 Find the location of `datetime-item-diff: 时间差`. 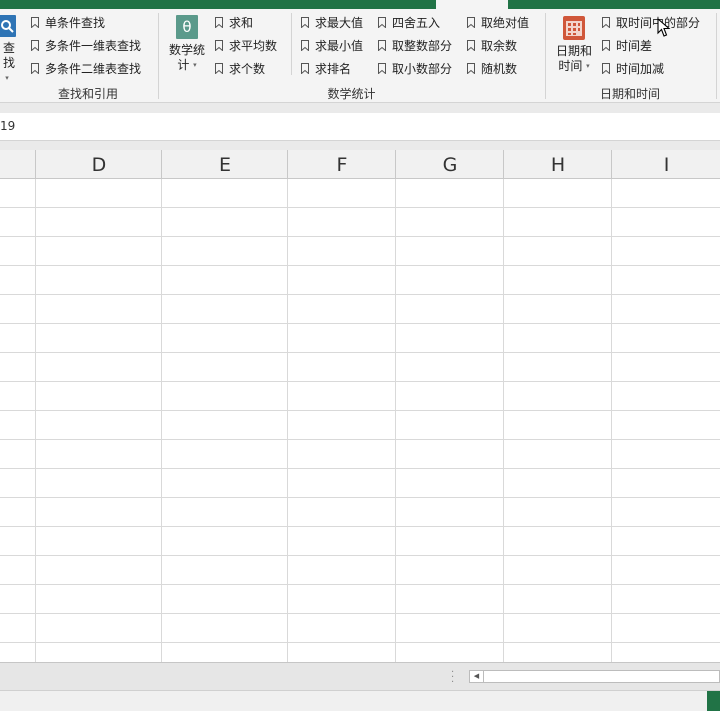

datetime-item-diff: 时间差 is located at coordinates (627, 45).